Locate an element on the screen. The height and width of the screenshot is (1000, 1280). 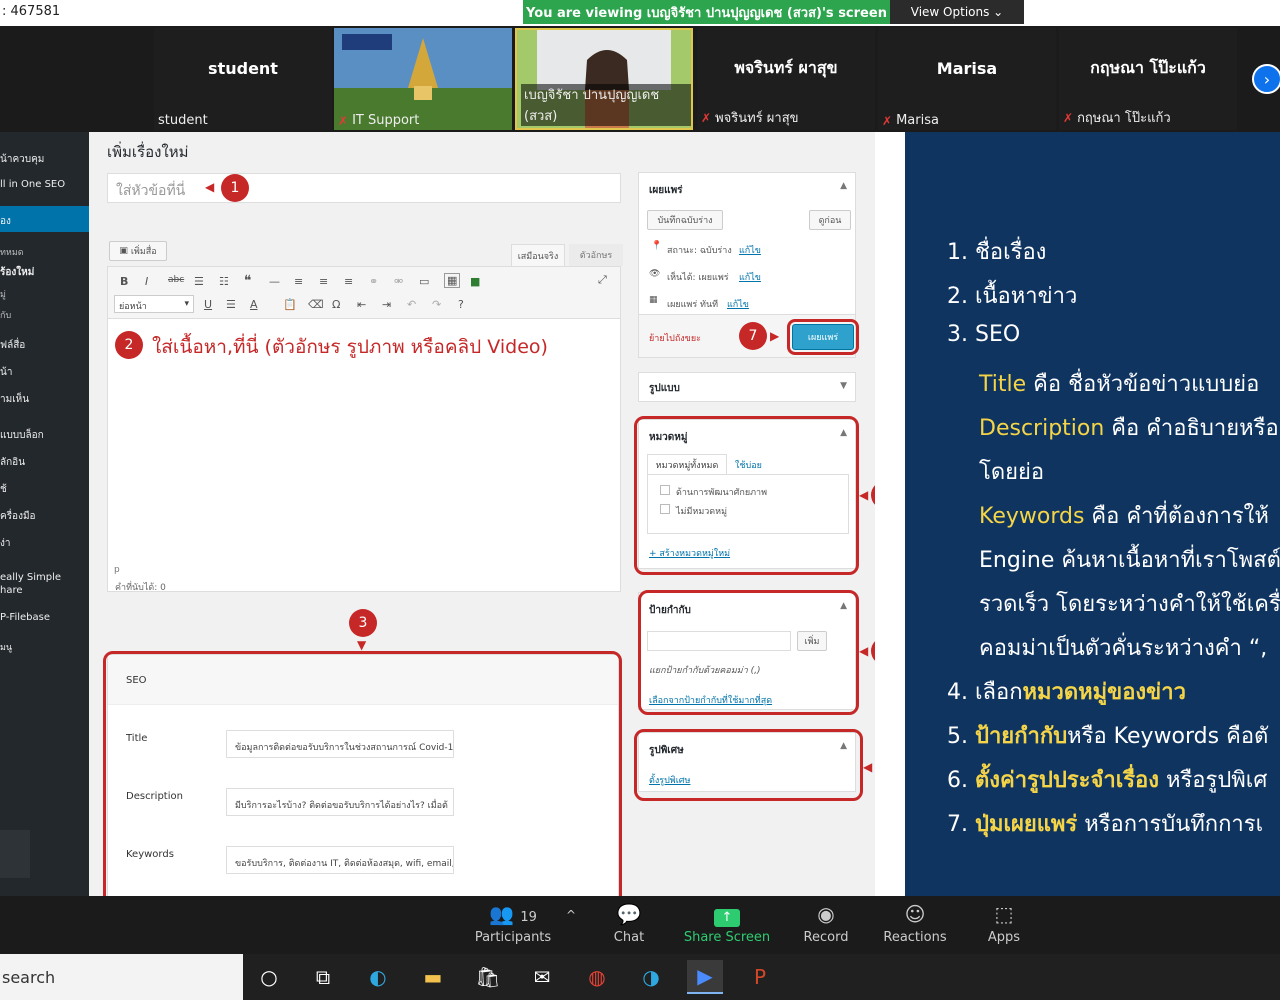
record-button: ◉ Record is located at coordinates (826, 923).